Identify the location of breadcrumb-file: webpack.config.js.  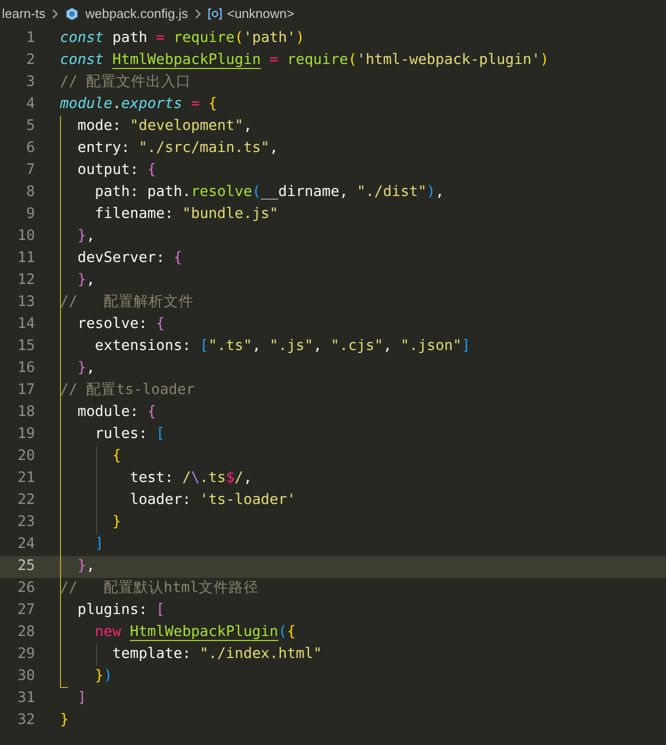
(136, 14).